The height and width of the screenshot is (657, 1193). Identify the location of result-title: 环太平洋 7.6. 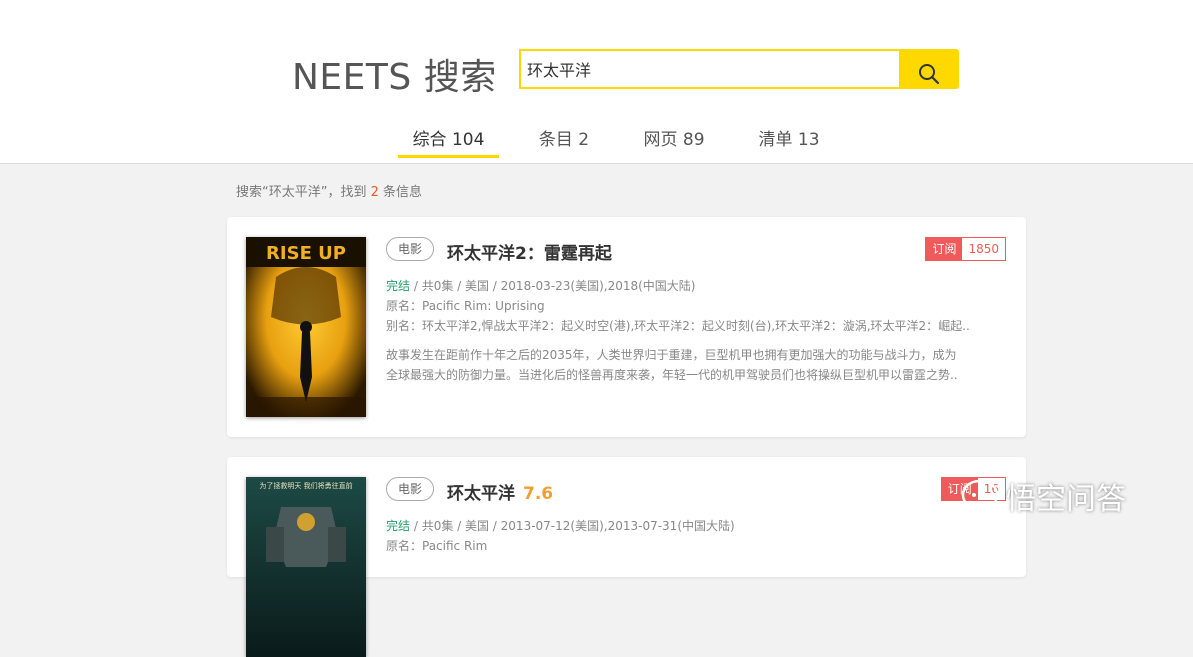
(500, 491).